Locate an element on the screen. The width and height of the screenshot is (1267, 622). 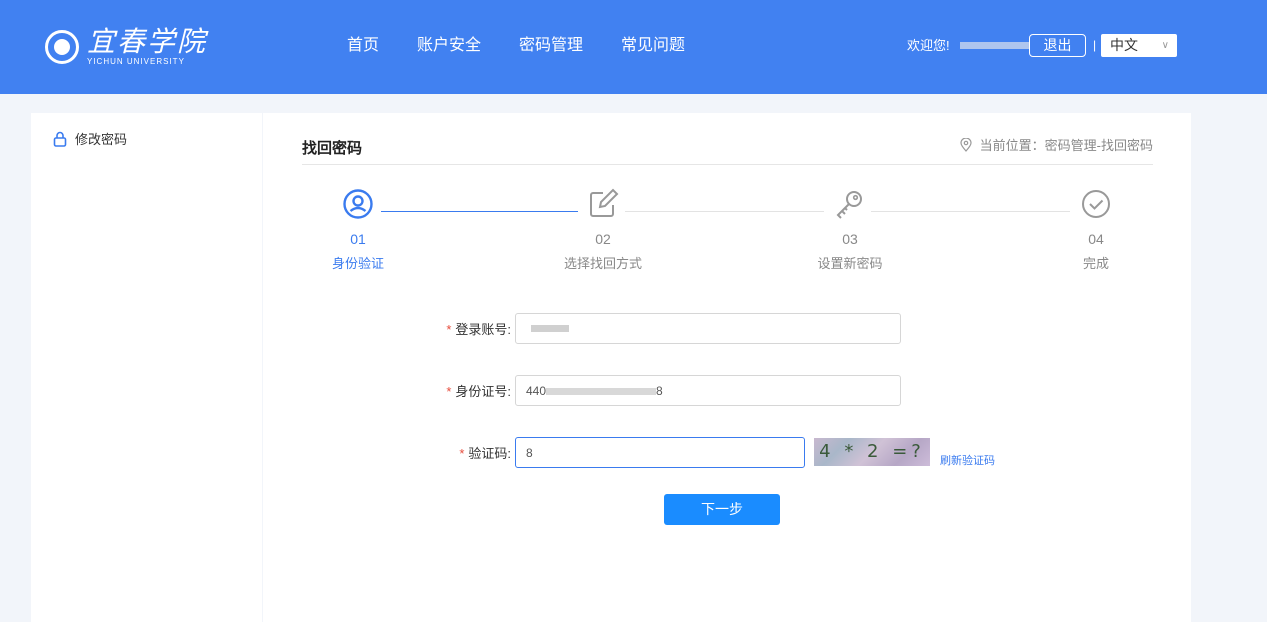
sidebar: 修改密码 is located at coordinates (146, 367).